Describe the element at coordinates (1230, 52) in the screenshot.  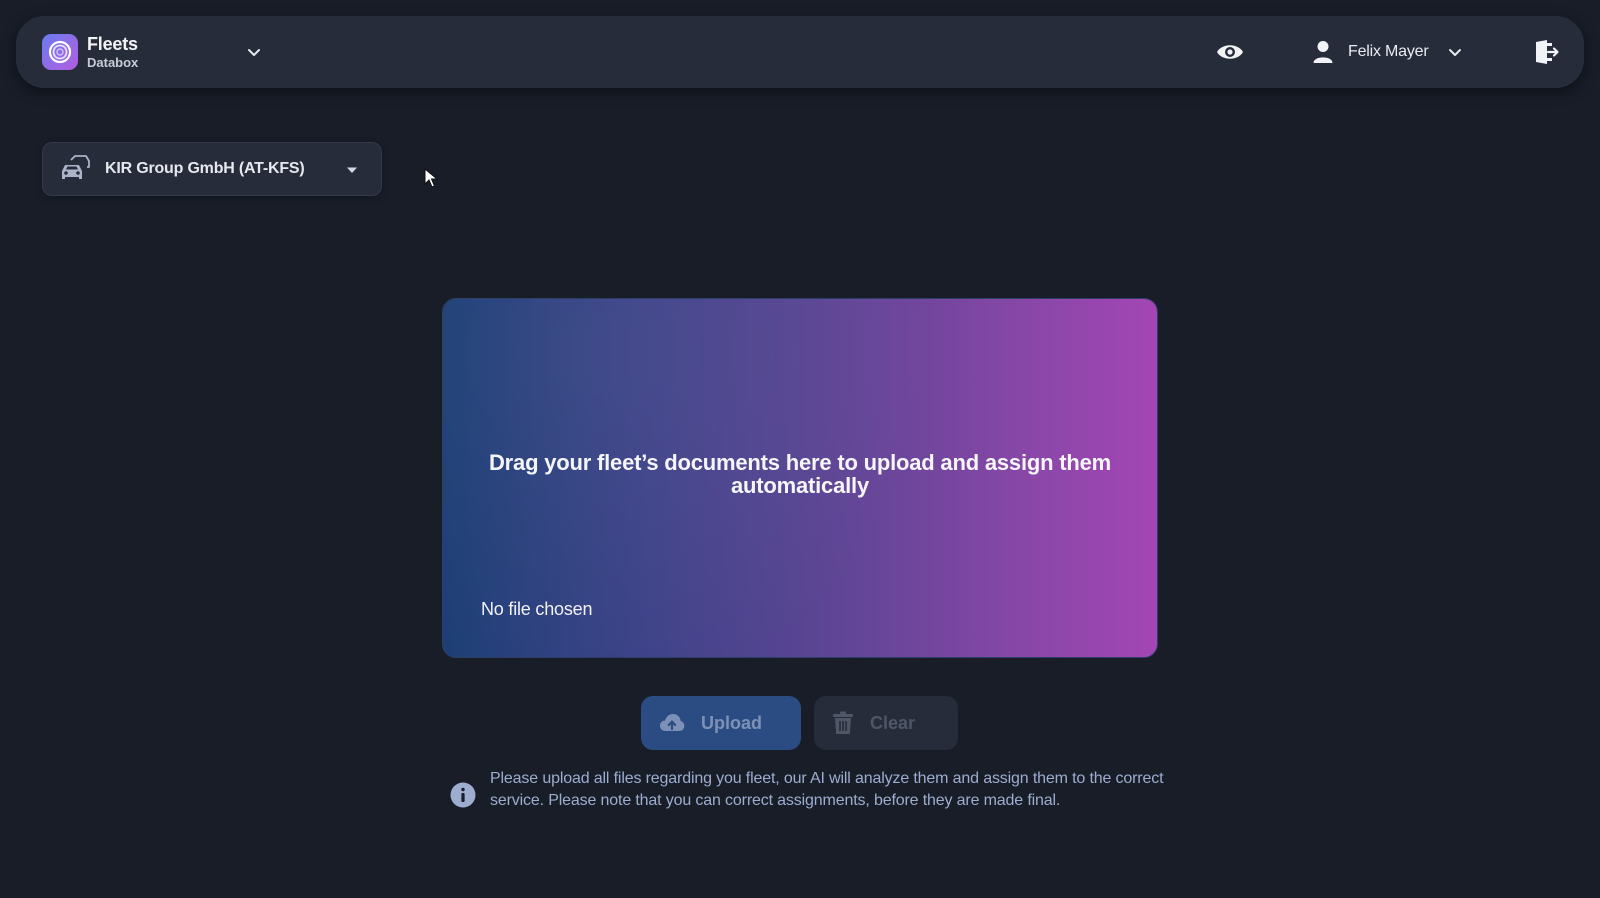
I see `eye-icon` at that location.